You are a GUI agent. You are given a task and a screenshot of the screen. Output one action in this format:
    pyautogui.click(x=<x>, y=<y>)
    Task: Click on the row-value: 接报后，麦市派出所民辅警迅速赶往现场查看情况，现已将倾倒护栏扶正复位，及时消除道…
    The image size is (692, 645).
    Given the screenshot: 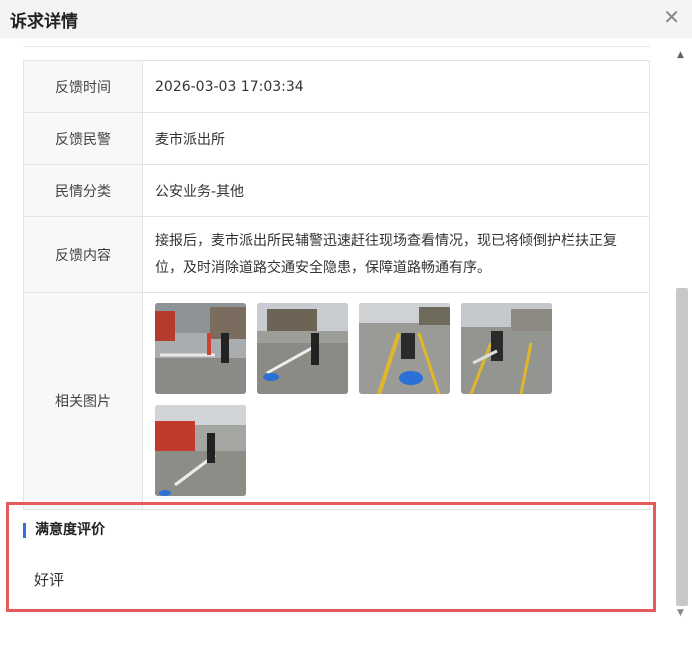 What is the action you would take?
    pyautogui.click(x=396, y=254)
    